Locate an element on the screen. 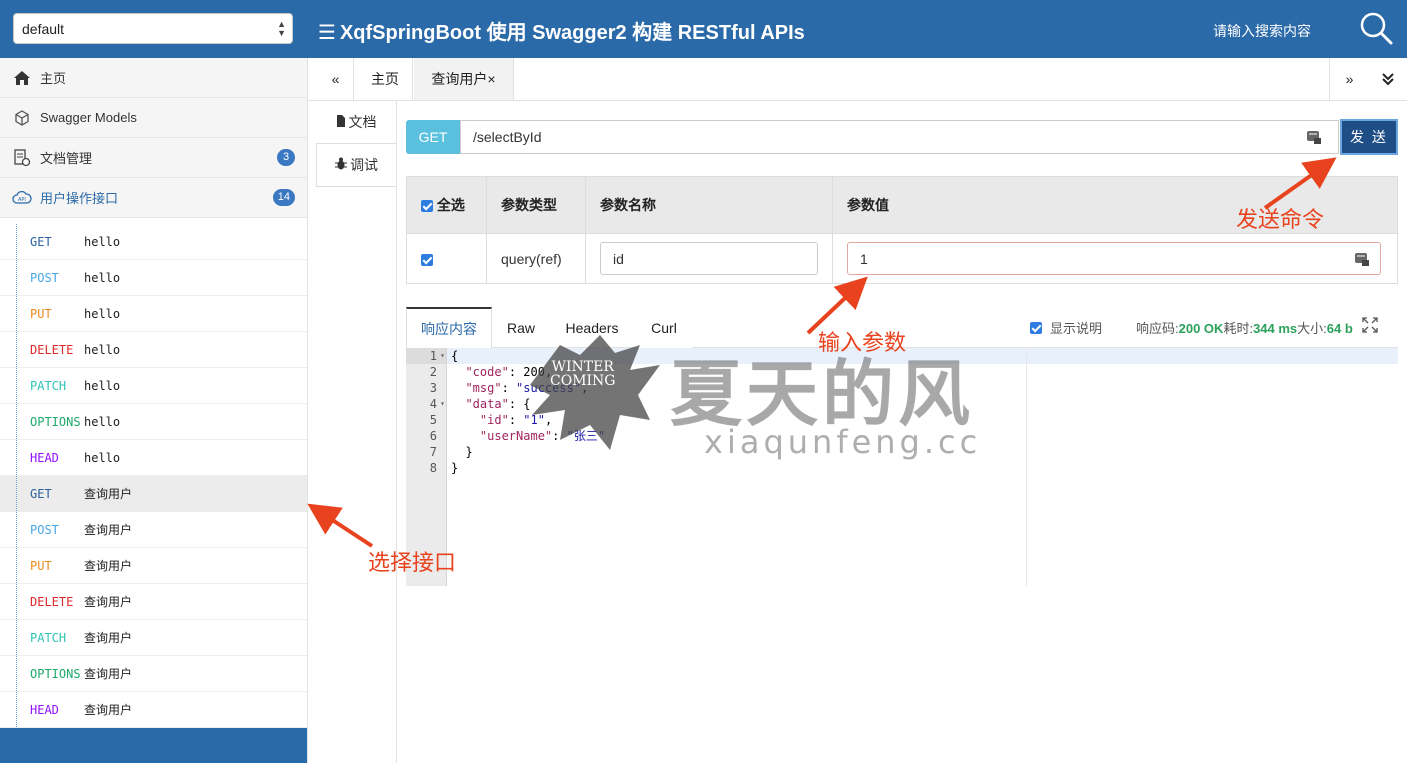 Image resolution: width=1407 pixels, height=763 pixels. sidebar-item-label: Swagger Models is located at coordinates (88, 117).